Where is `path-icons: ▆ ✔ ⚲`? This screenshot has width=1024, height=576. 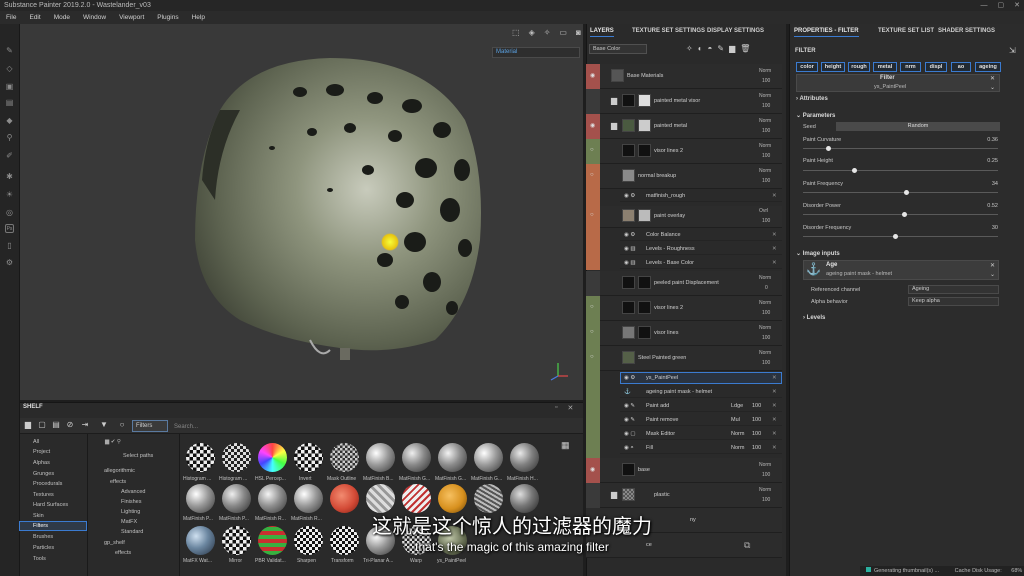
path-icons: ▆ ✔ ⚲ is located at coordinates (113, 442).